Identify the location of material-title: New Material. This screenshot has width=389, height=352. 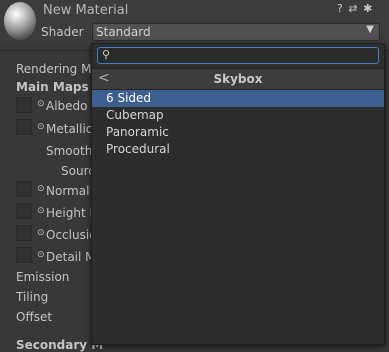
(86, 10).